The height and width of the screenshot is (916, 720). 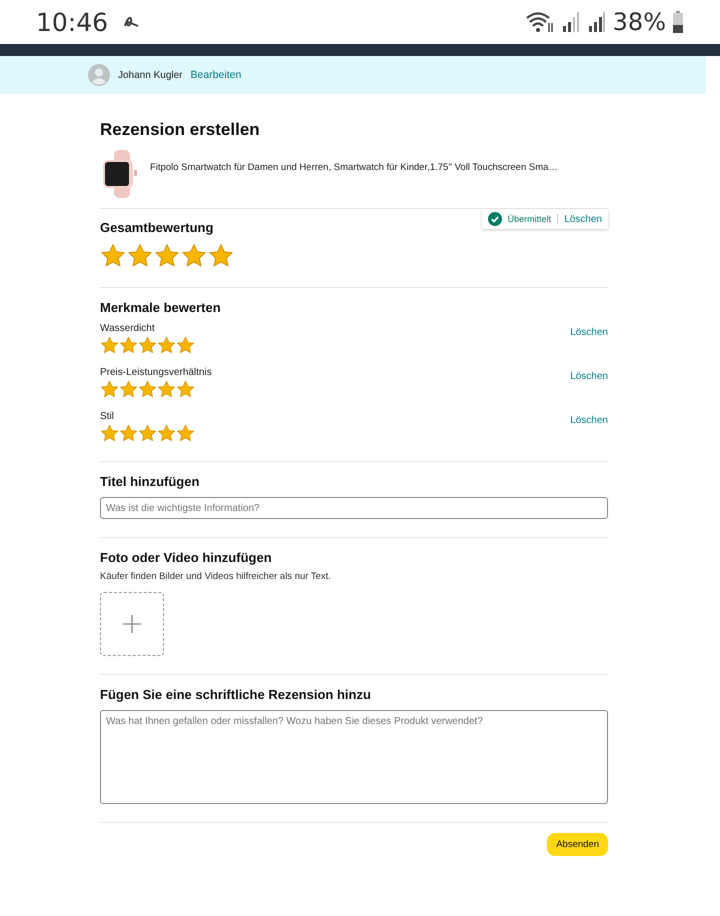 I want to click on section-heading: Titel hinzufügen, so click(x=150, y=481).